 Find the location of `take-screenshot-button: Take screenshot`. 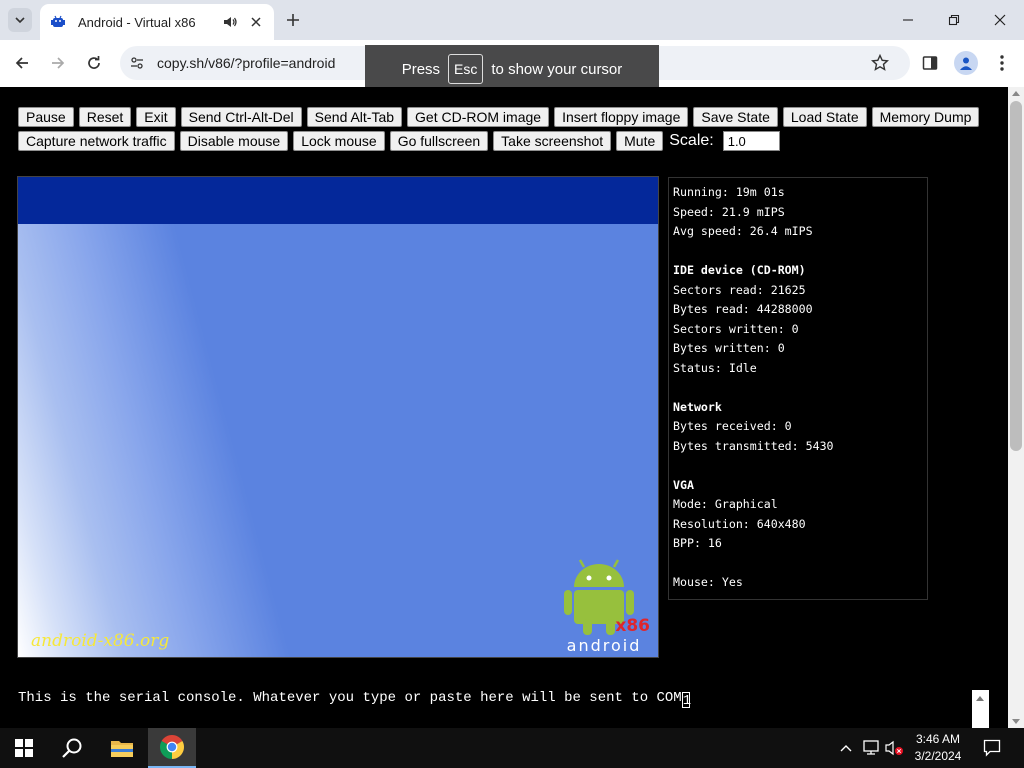

take-screenshot-button: Take screenshot is located at coordinates (552, 141).